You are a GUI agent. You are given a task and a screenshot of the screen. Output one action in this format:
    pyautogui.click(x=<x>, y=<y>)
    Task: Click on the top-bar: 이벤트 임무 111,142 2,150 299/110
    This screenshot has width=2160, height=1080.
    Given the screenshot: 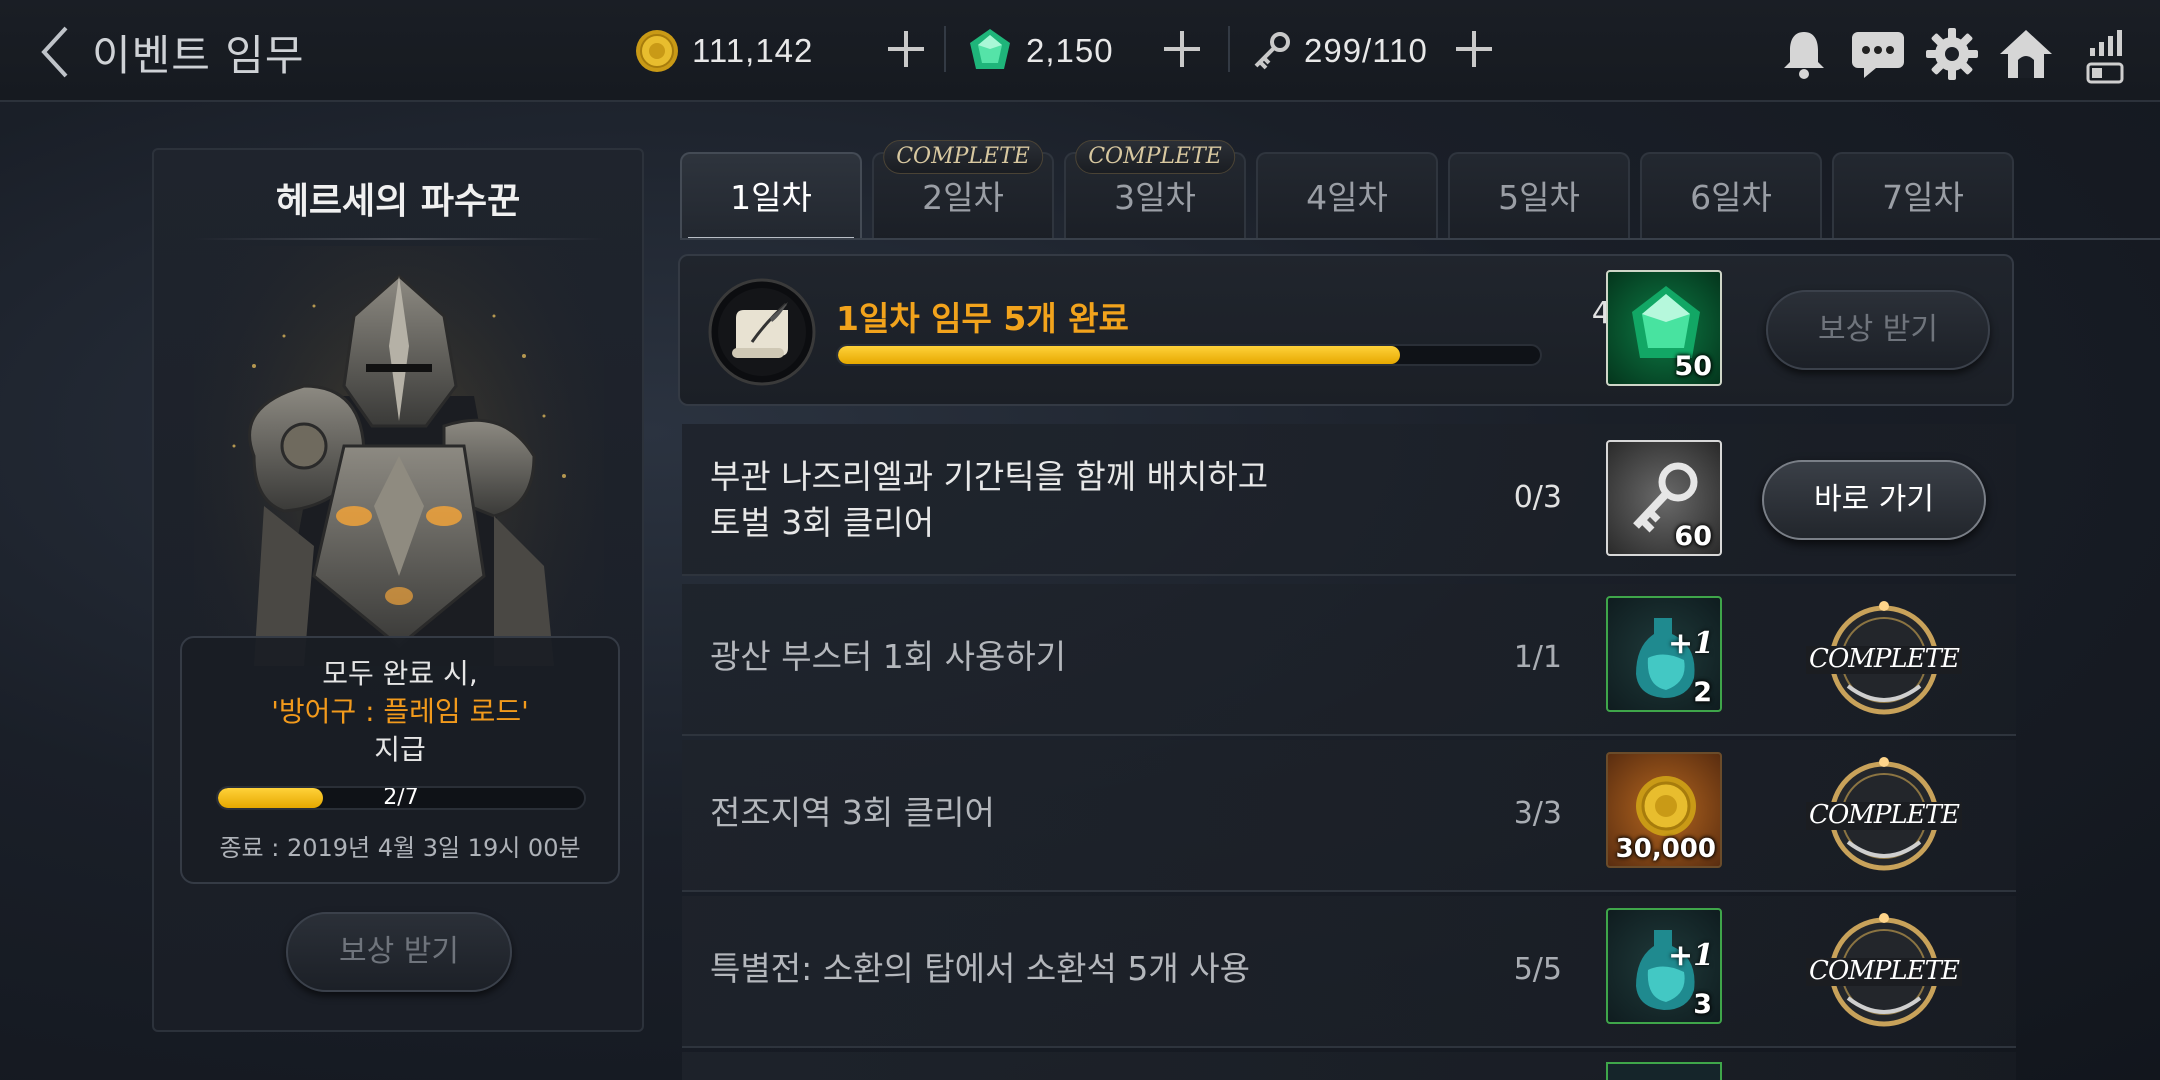 What is the action you would take?
    pyautogui.click(x=1080, y=51)
    